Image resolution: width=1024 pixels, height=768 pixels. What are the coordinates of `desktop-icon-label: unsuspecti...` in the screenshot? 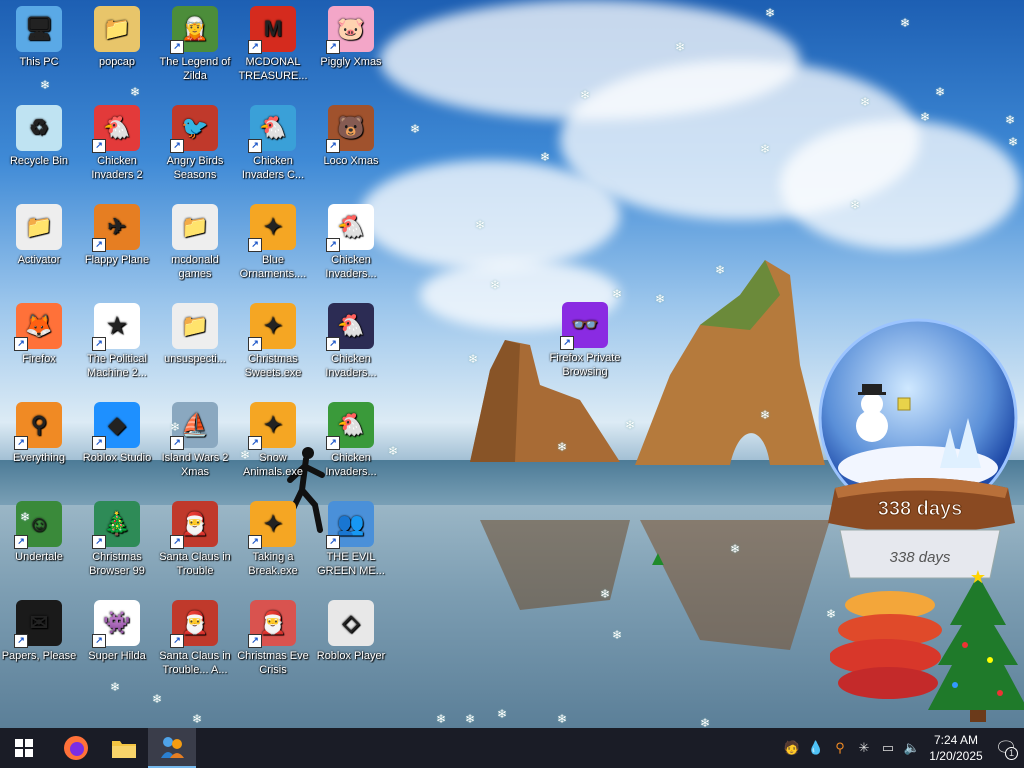 It's located at (195, 359).